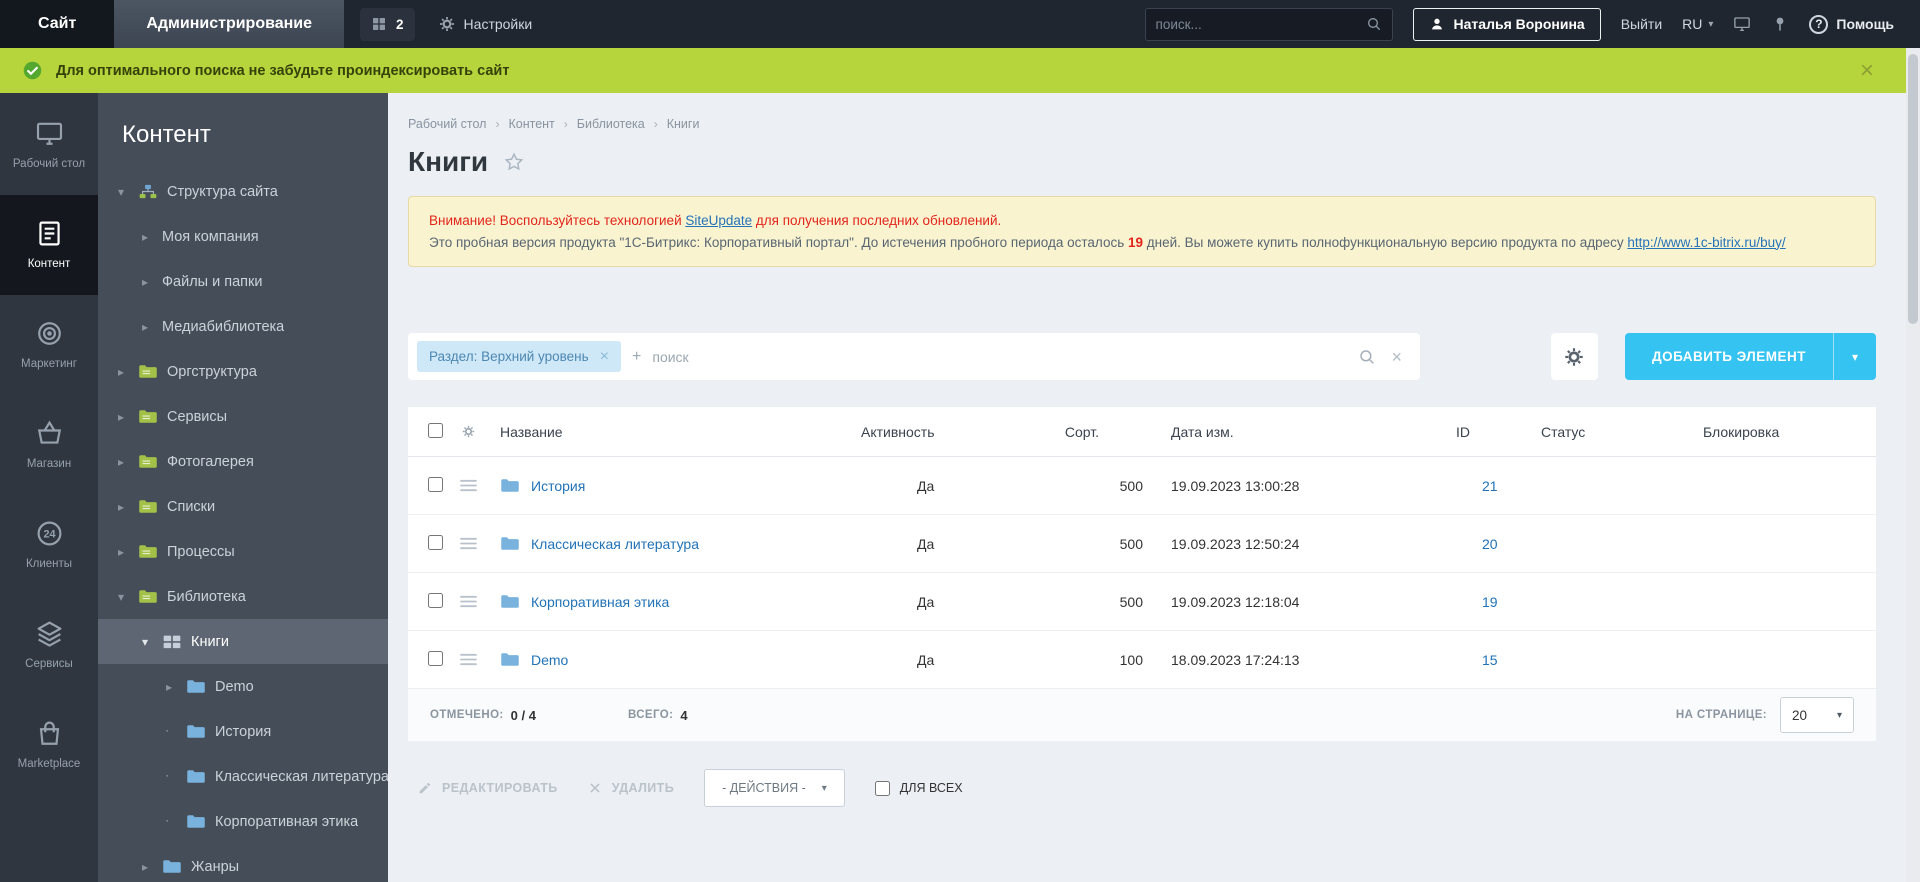 The width and height of the screenshot is (1920, 882). Describe the element at coordinates (1091, 432) in the screenshot. I see `column-header-sort: Сорт.` at that location.